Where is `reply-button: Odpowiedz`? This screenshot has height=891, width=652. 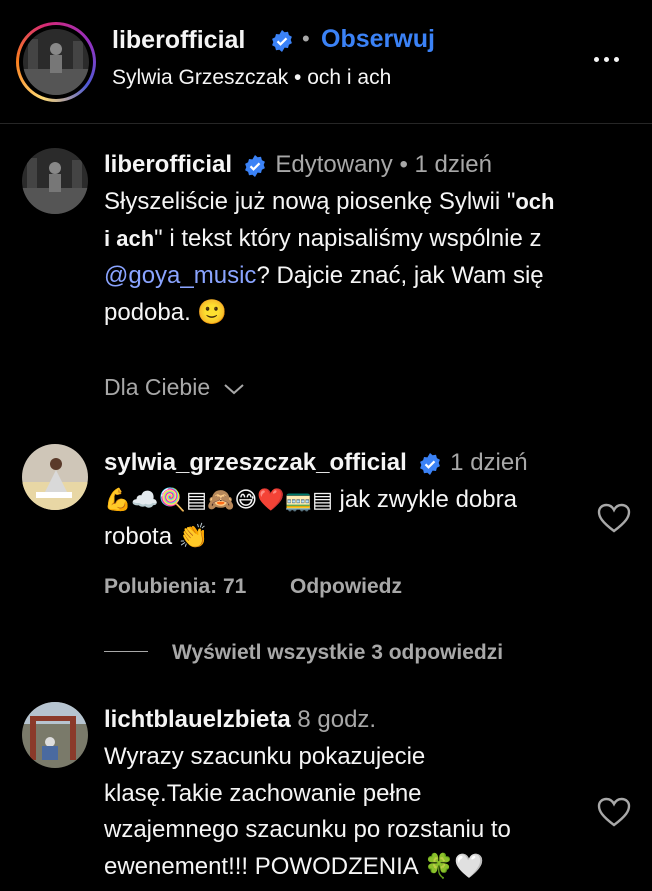 reply-button: Odpowiedz is located at coordinates (346, 587).